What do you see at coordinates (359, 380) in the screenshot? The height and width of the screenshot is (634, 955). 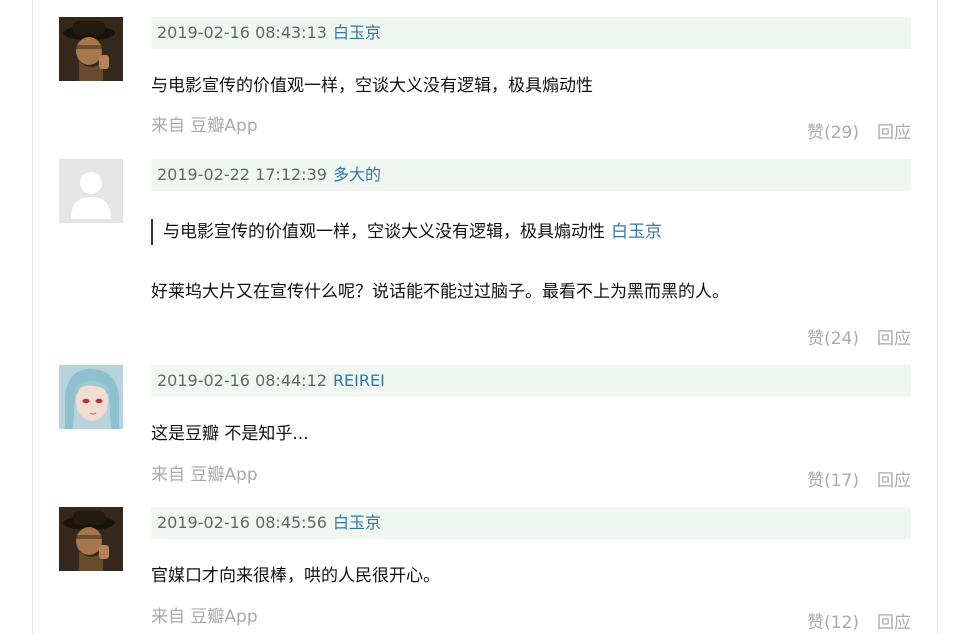 I see `comment-author-link: REIREI` at bounding box center [359, 380].